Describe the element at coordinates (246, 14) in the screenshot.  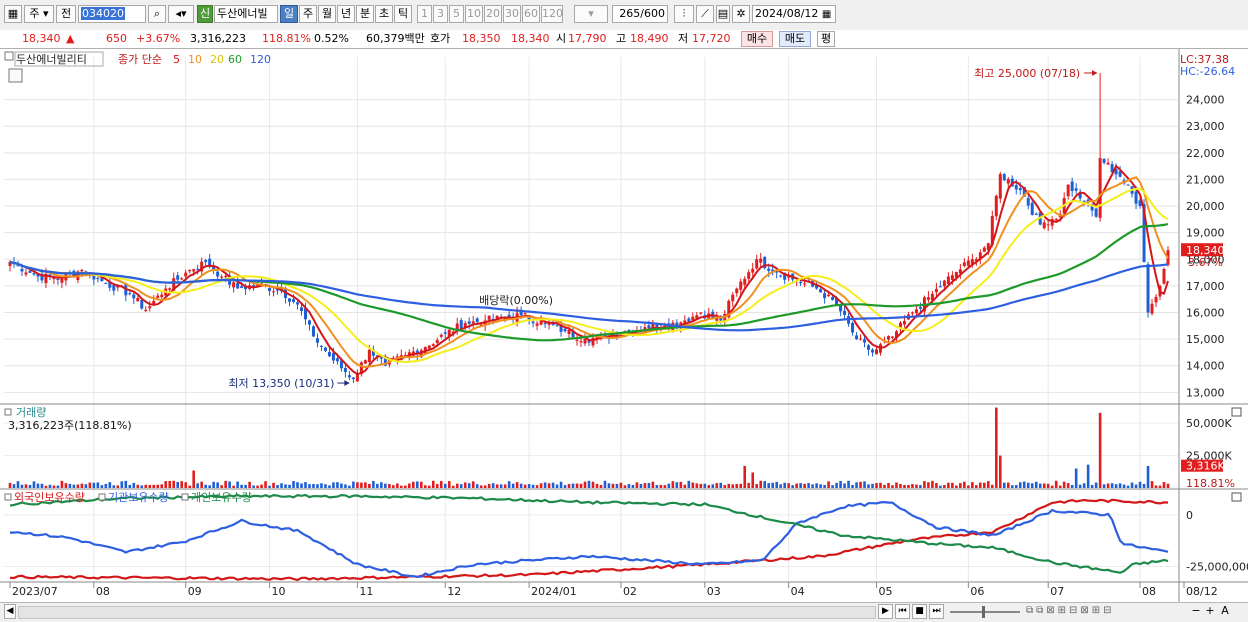
I see `stock-name-field: 두산에너빌` at that location.